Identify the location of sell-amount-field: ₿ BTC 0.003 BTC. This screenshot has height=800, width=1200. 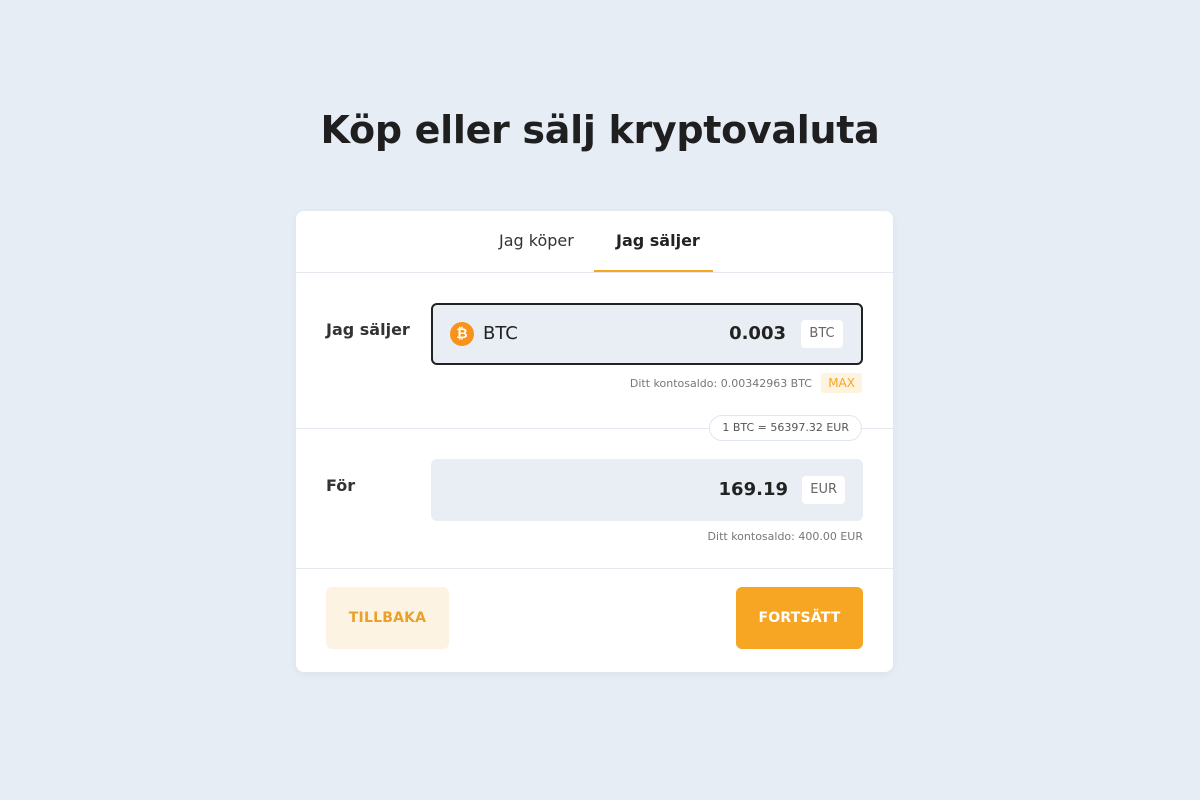
(647, 334).